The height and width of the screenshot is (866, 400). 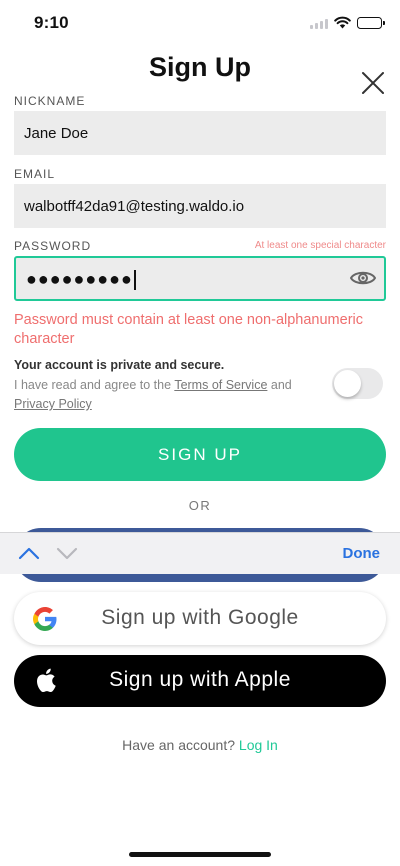 I want to click on close-button, so click(x=373, y=83).